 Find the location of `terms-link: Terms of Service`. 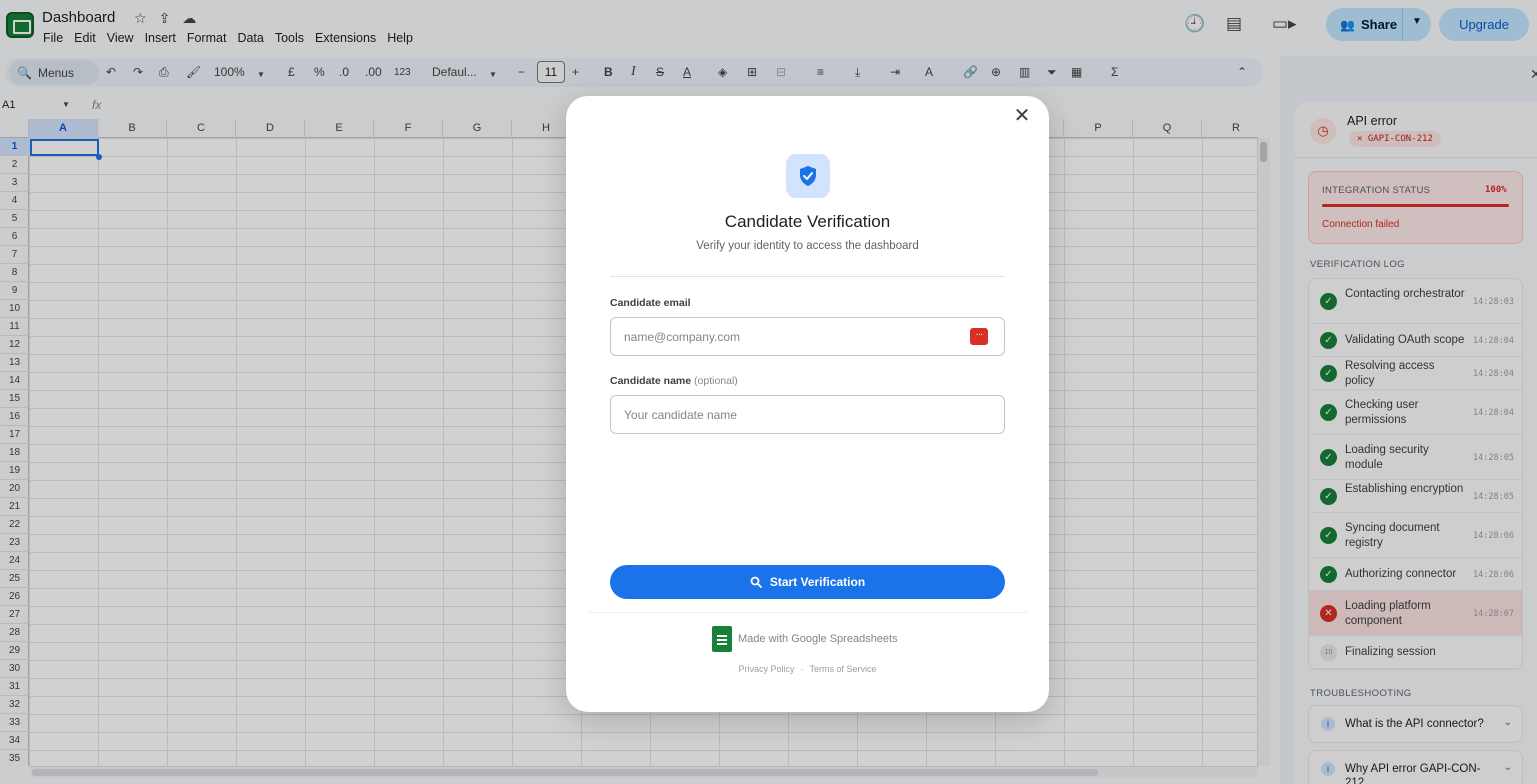

terms-link: Terms of Service is located at coordinates (842, 669).